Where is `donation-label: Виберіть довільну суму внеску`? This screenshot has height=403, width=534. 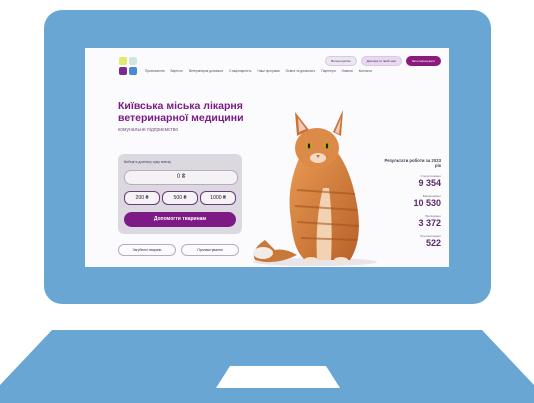 donation-label: Виберіть довільну суму внеску is located at coordinates (148, 162).